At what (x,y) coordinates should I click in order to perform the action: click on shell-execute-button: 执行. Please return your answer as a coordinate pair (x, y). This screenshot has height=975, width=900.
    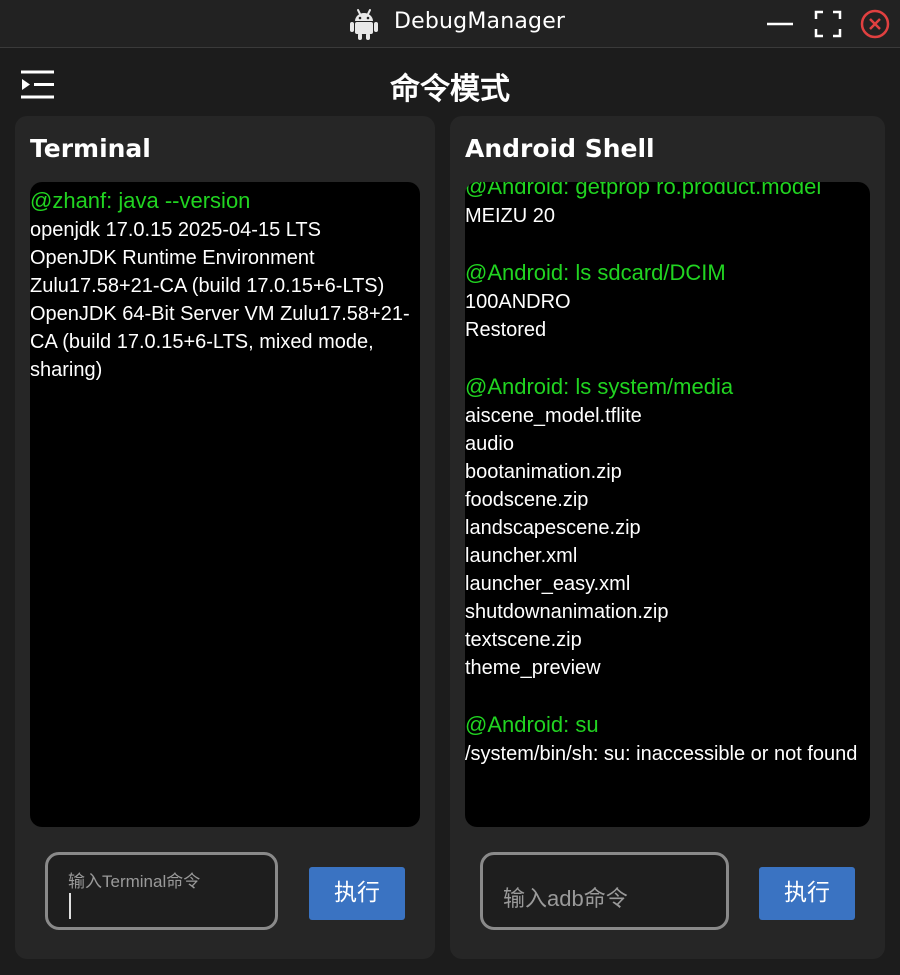
    Looking at the image, I should click on (807, 893).